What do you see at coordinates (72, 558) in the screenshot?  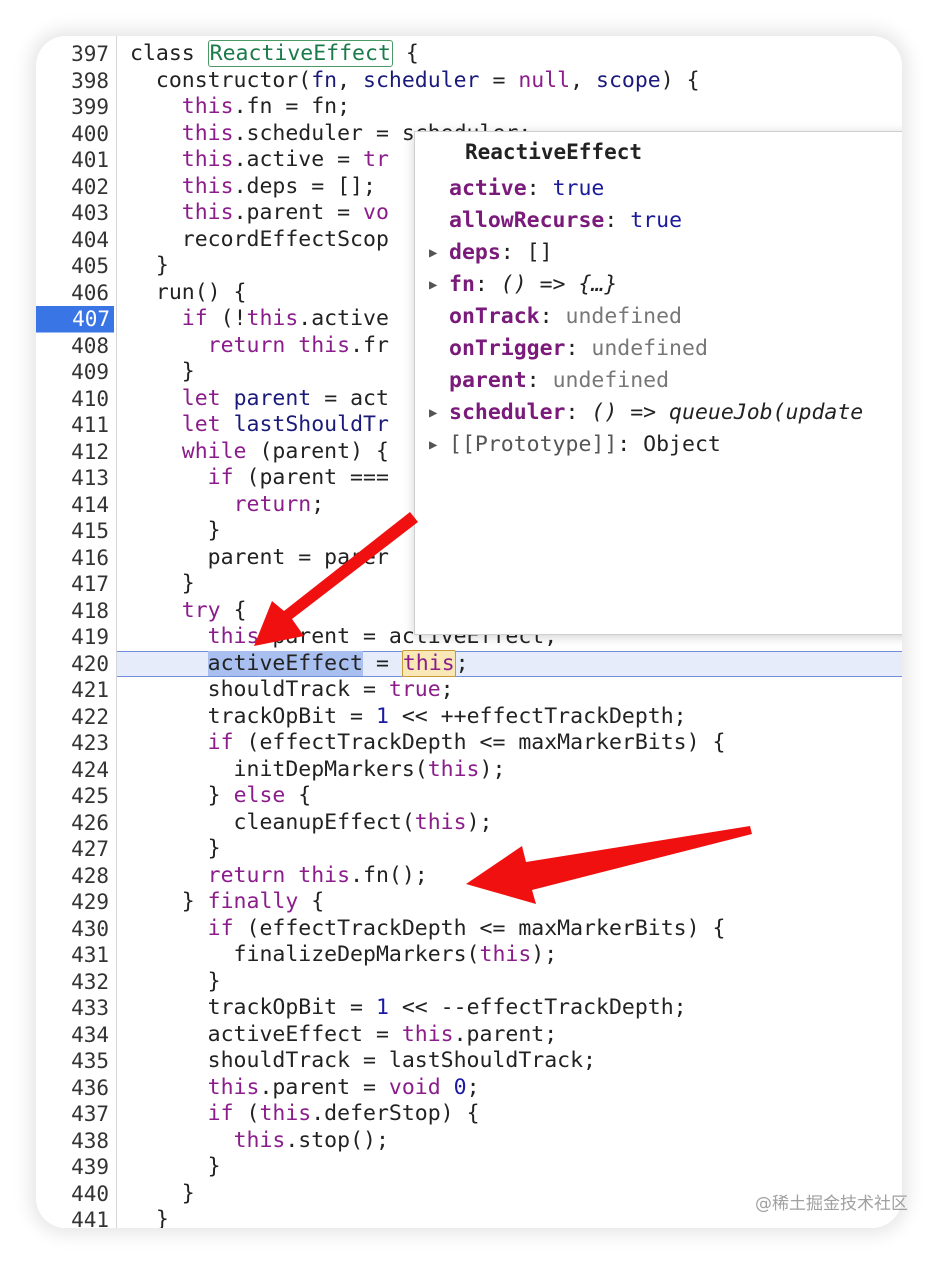 I see `line-number: 416` at bounding box center [72, 558].